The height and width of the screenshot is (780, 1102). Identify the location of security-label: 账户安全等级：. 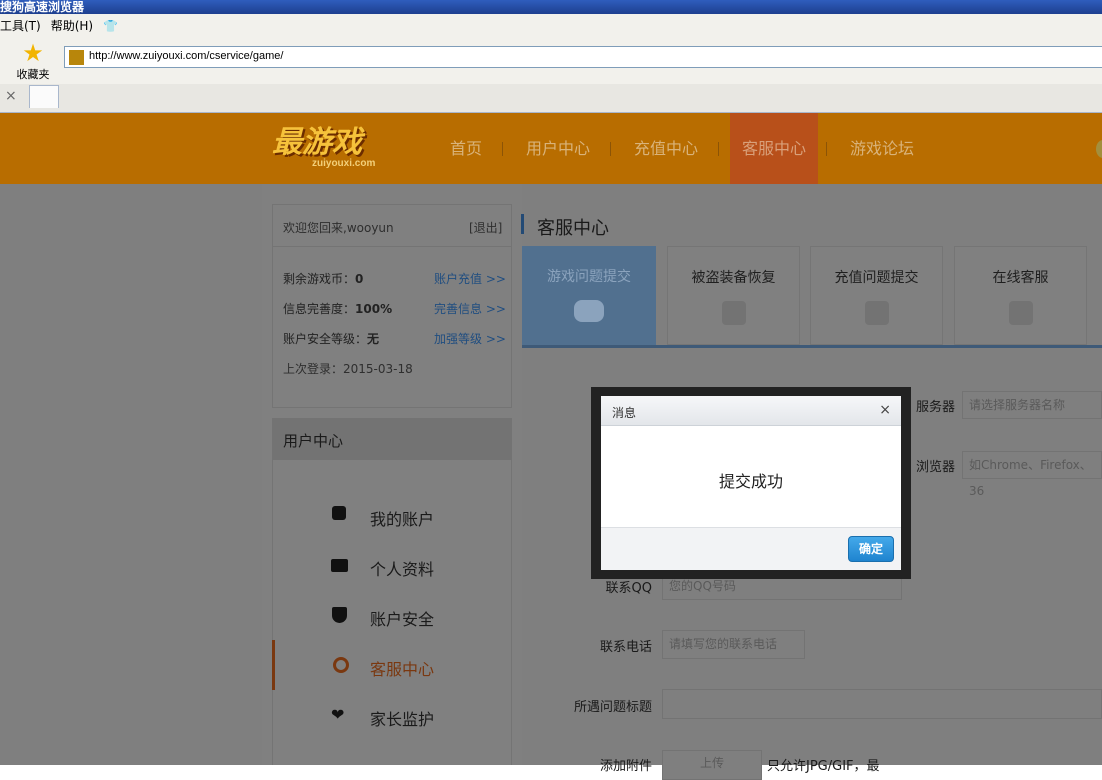
(325, 339).